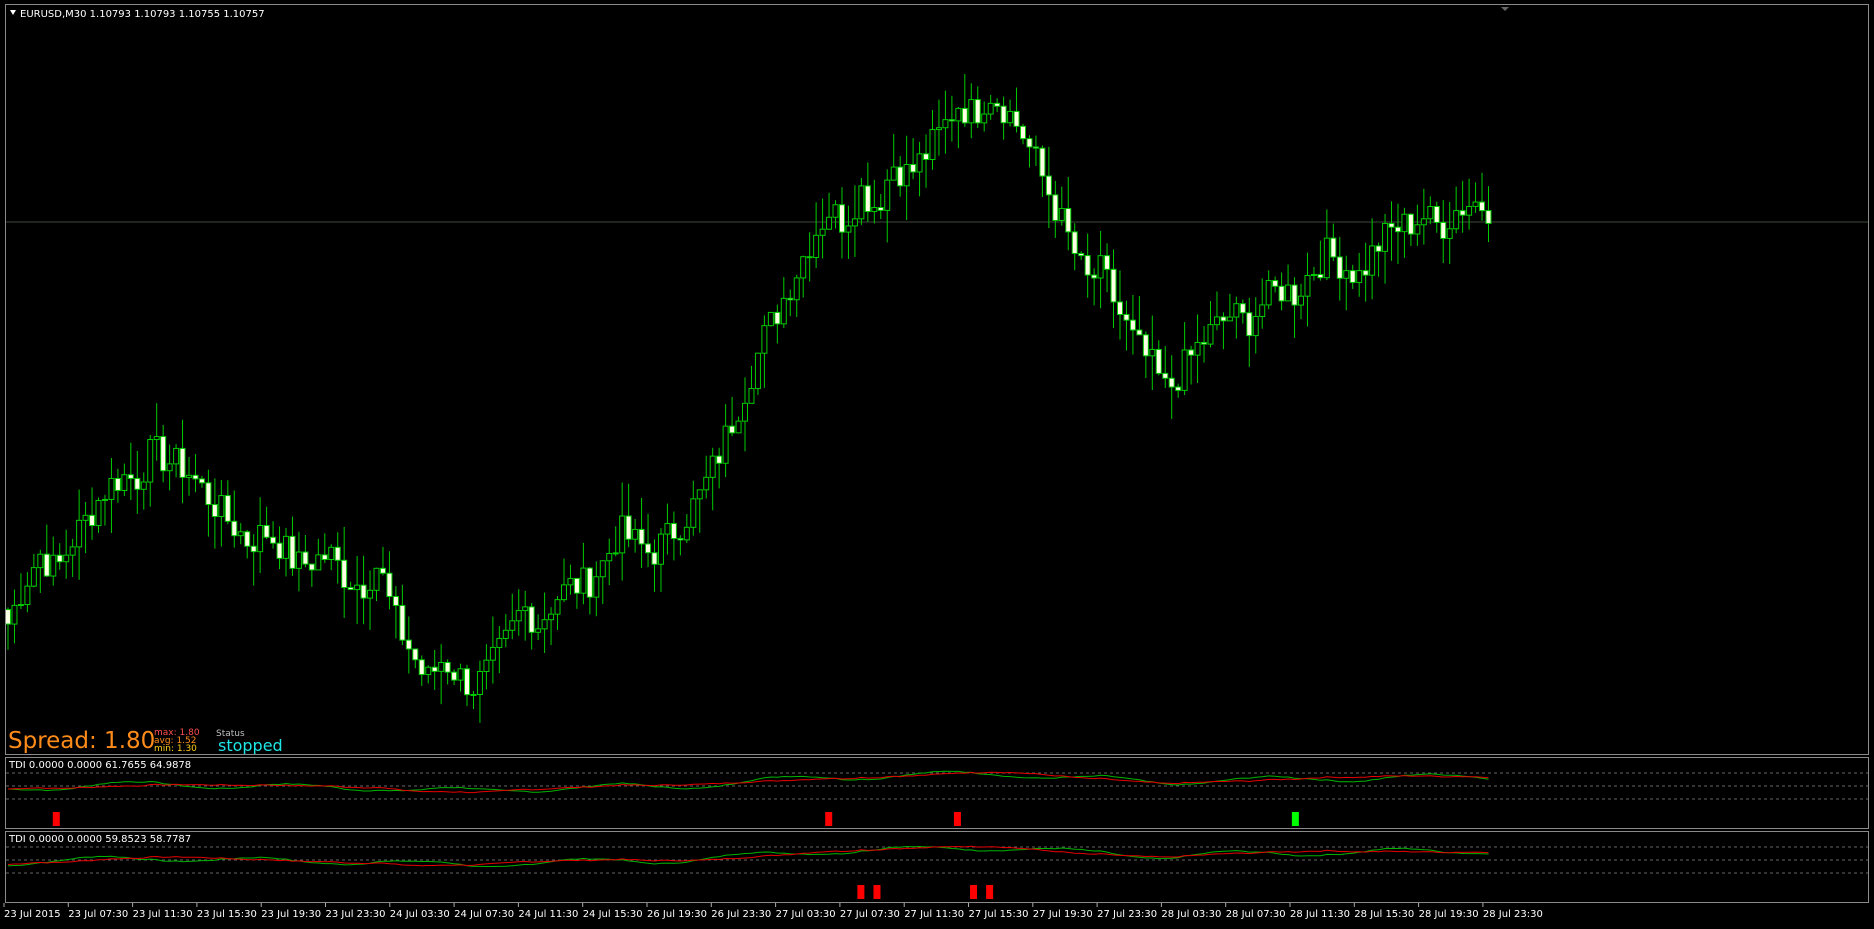 This screenshot has width=1874, height=929. Describe the element at coordinates (291, 914) in the screenshot. I see `time-tick-label: 23 Jul 19:30` at that location.